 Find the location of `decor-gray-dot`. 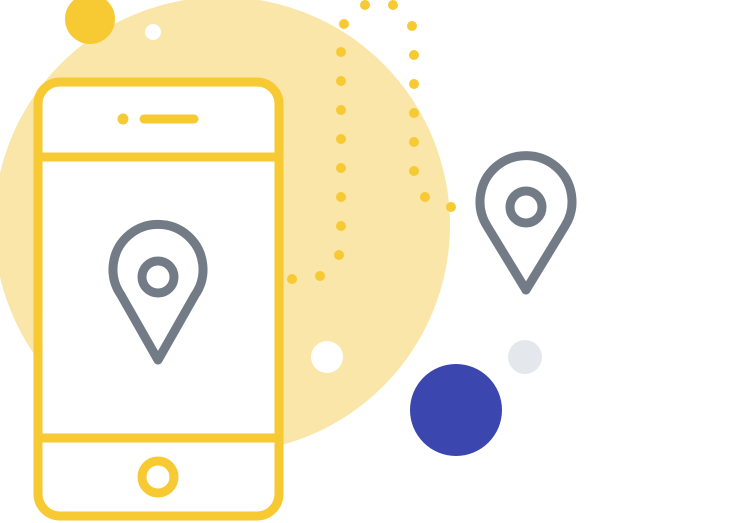

decor-gray-dot is located at coordinates (525, 357).